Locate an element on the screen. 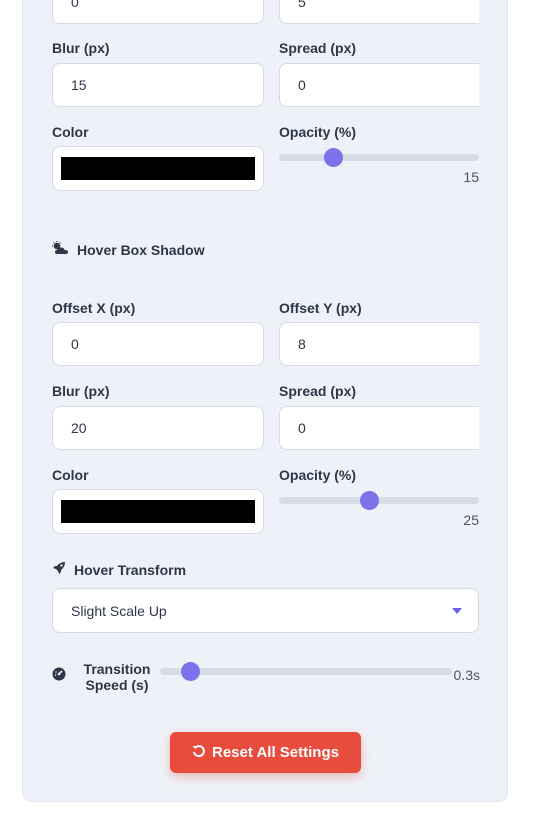  transition-speed-track is located at coordinates (306, 671).